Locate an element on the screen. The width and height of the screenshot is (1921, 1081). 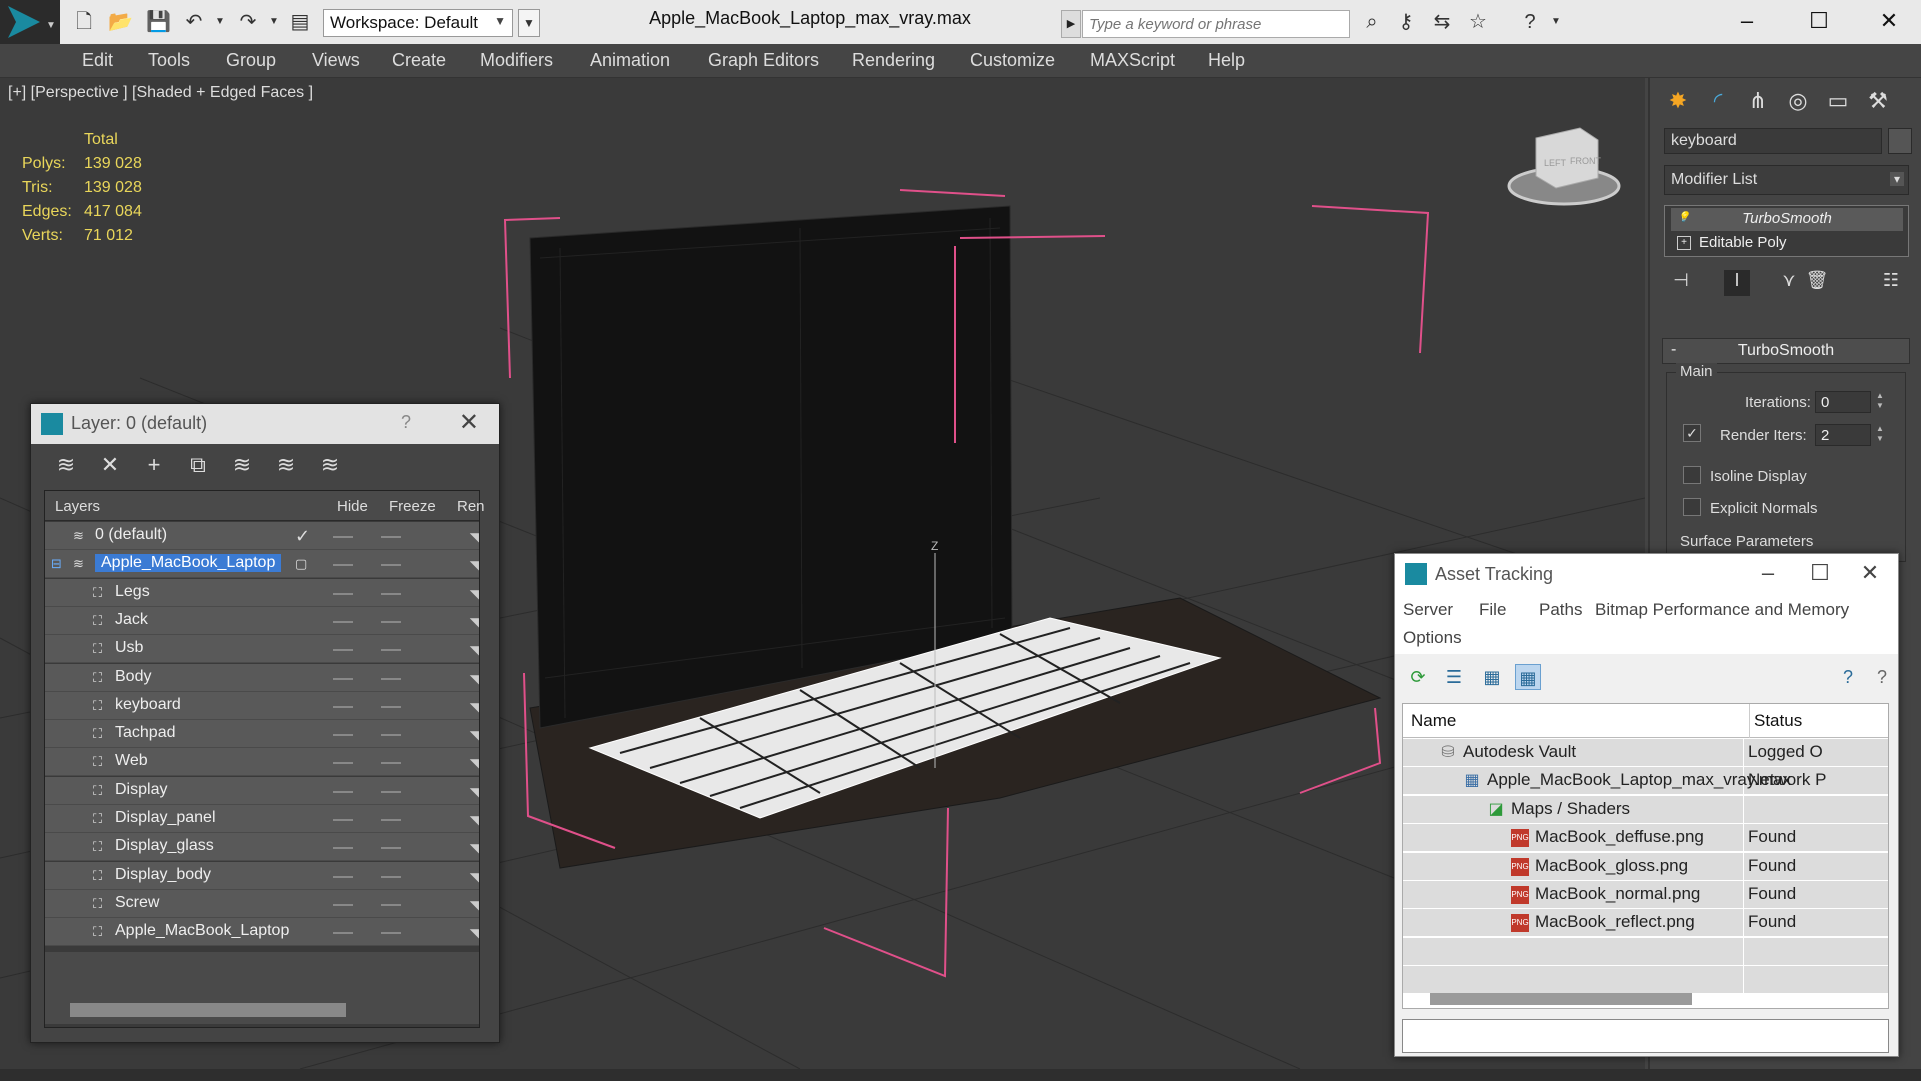
table-view-icon: ▦ is located at coordinates (1528, 677).